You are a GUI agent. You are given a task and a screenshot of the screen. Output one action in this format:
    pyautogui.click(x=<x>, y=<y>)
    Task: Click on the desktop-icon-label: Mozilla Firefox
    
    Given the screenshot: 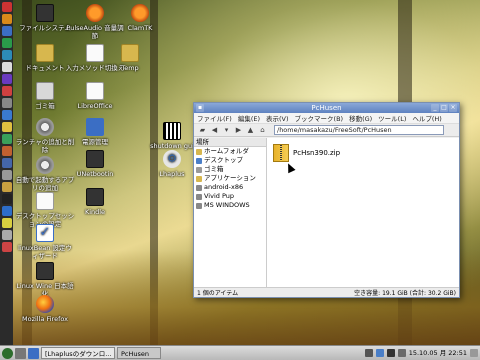 What is the action you would take?
    pyautogui.click(x=45, y=319)
    